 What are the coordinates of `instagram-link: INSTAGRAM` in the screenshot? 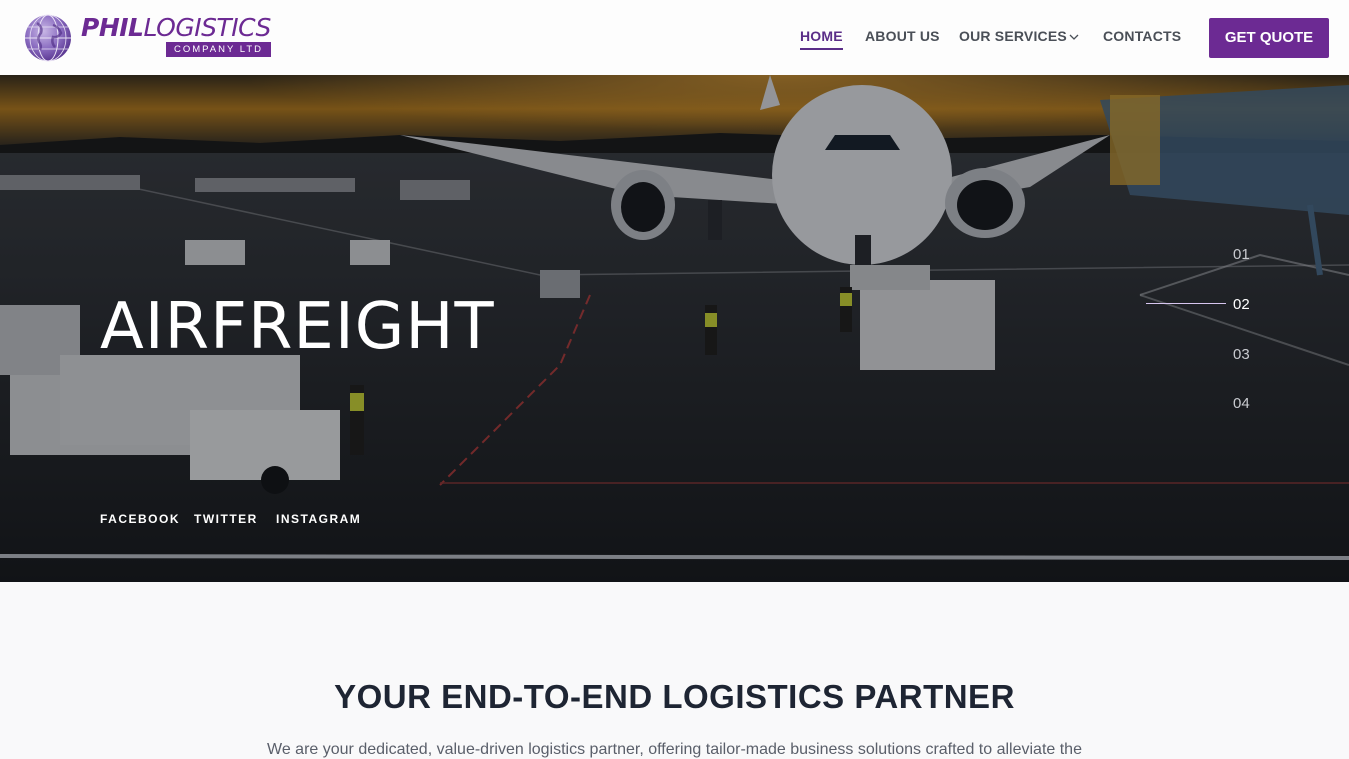 It's located at (318, 519).